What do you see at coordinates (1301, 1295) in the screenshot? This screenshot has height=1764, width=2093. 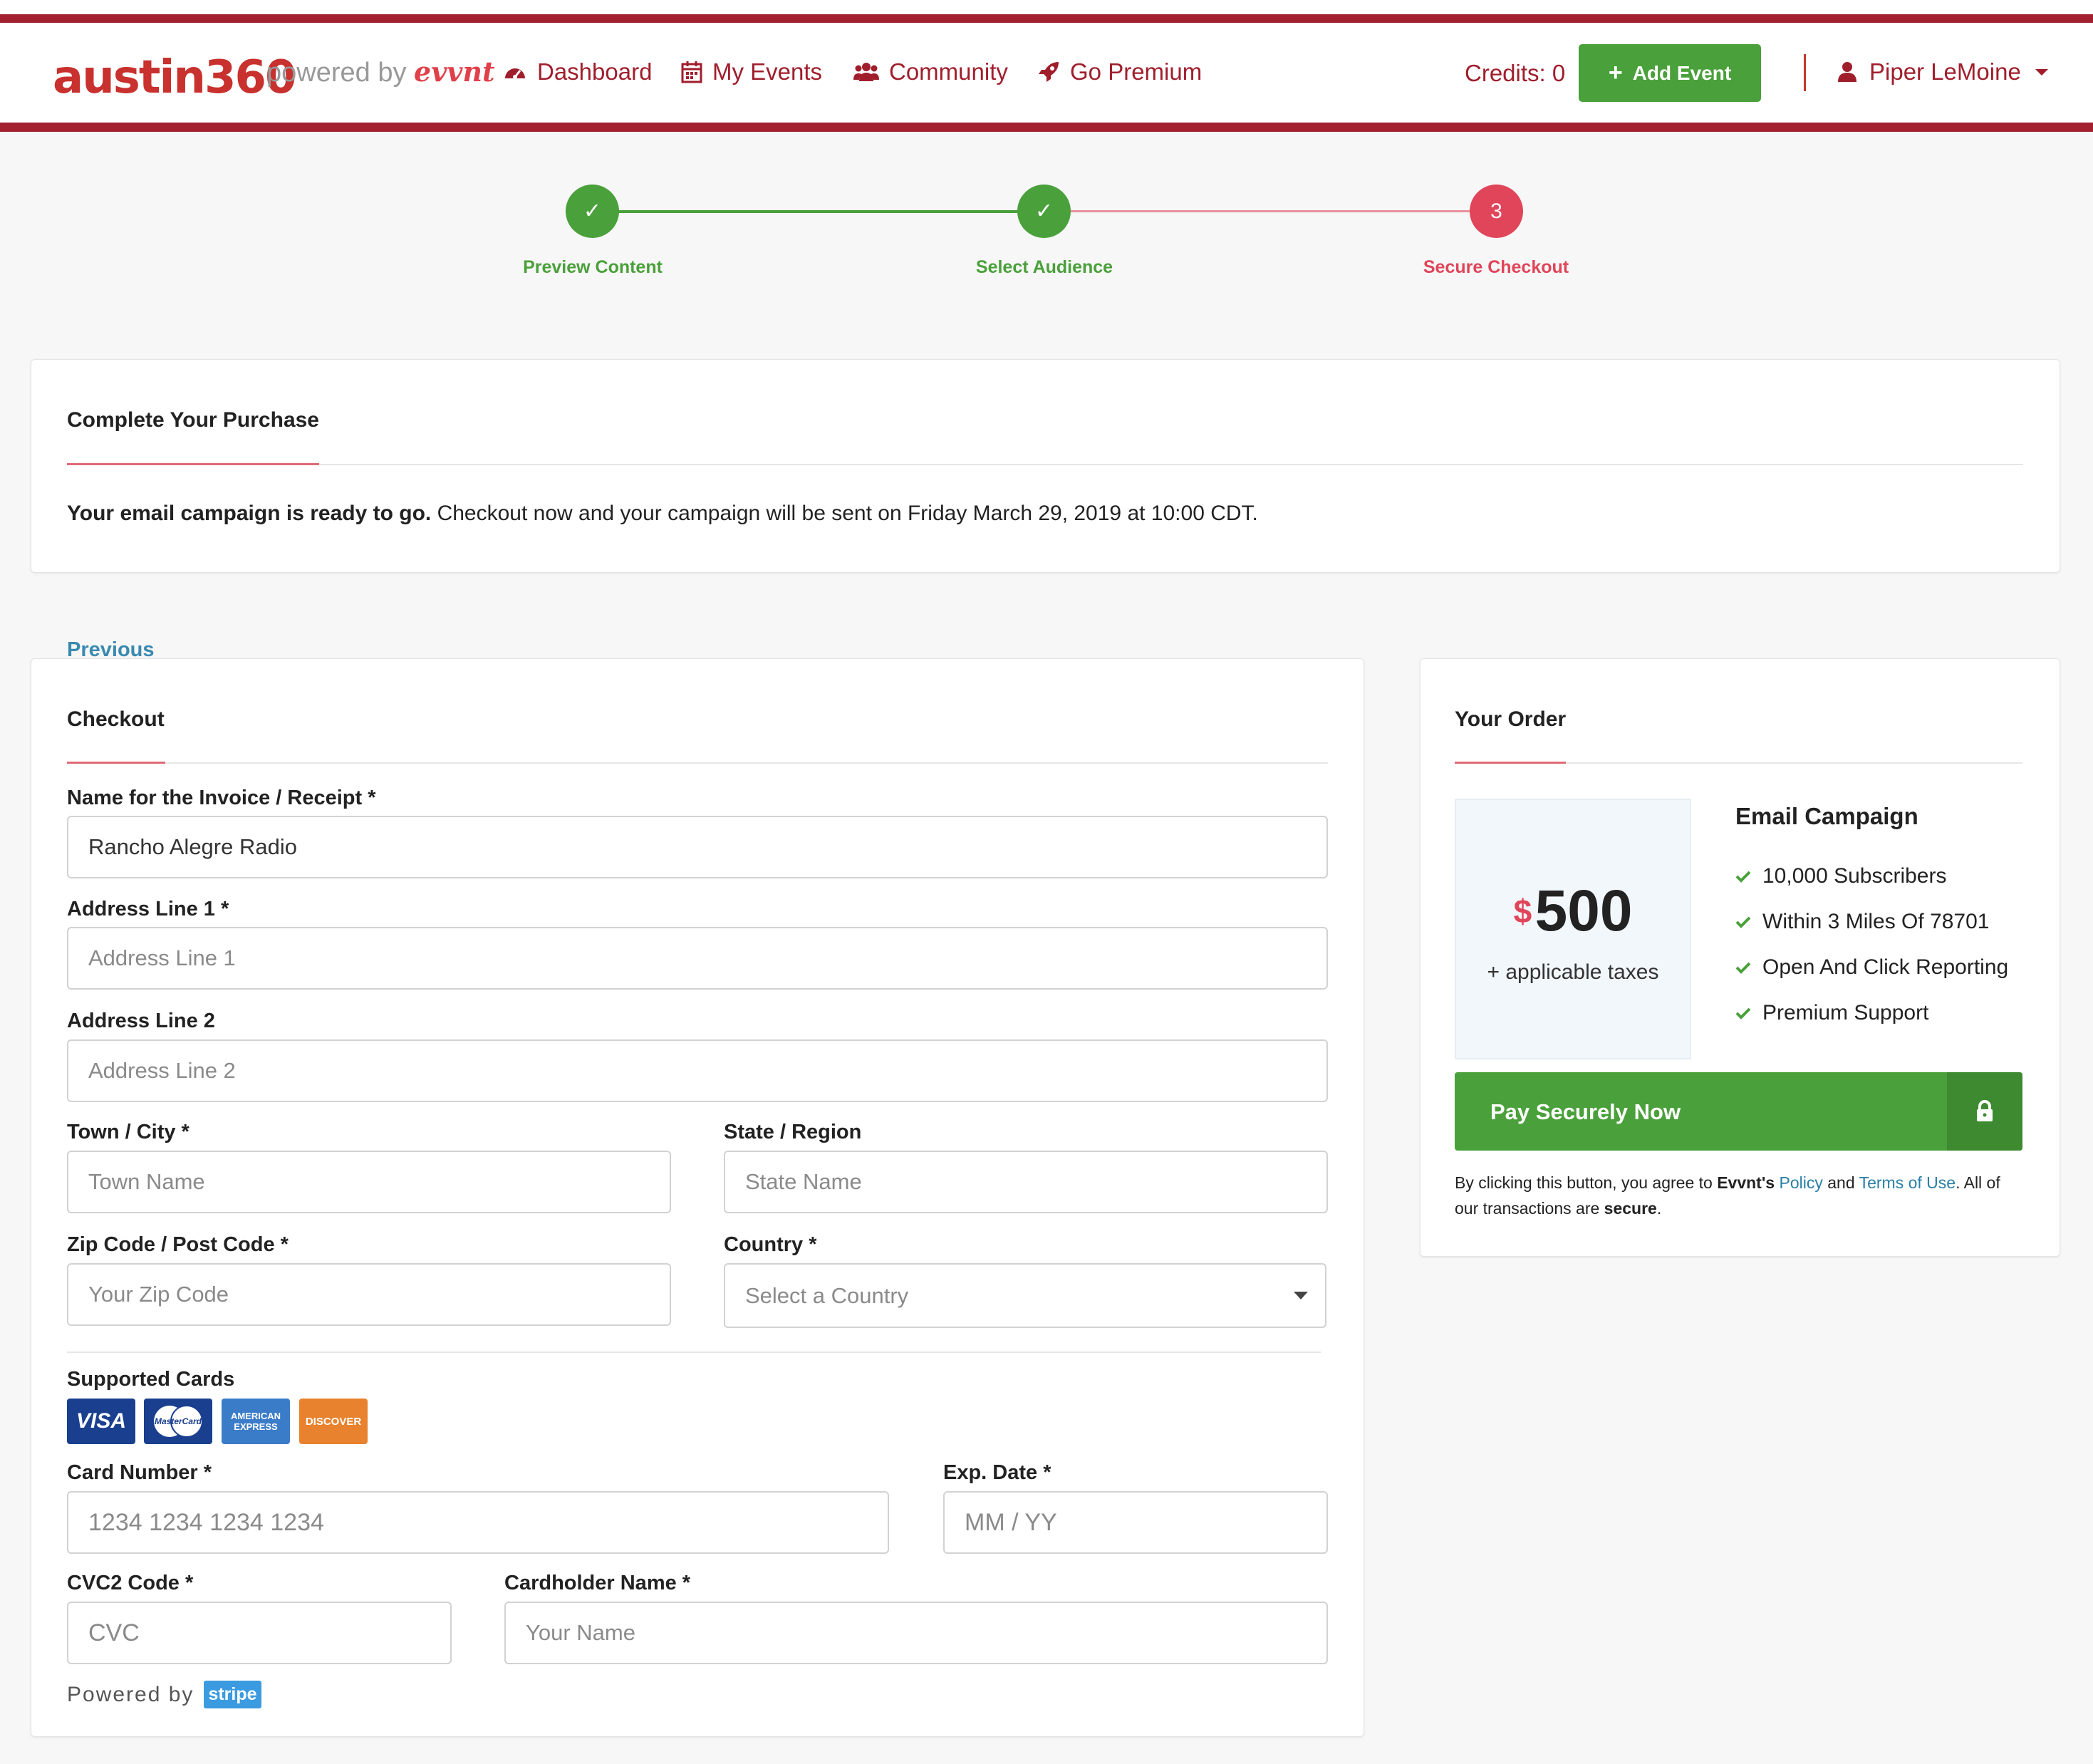 I see `chevron-down-icon` at bounding box center [1301, 1295].